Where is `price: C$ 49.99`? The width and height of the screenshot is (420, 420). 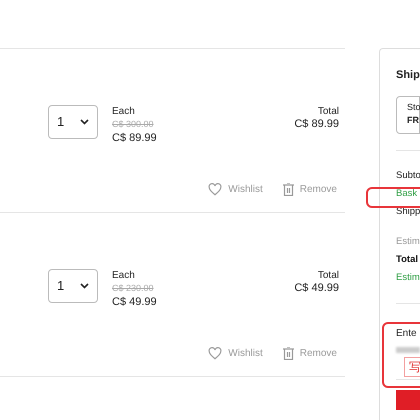 price: C$ 49.99 is located at coordinates (134, 302).